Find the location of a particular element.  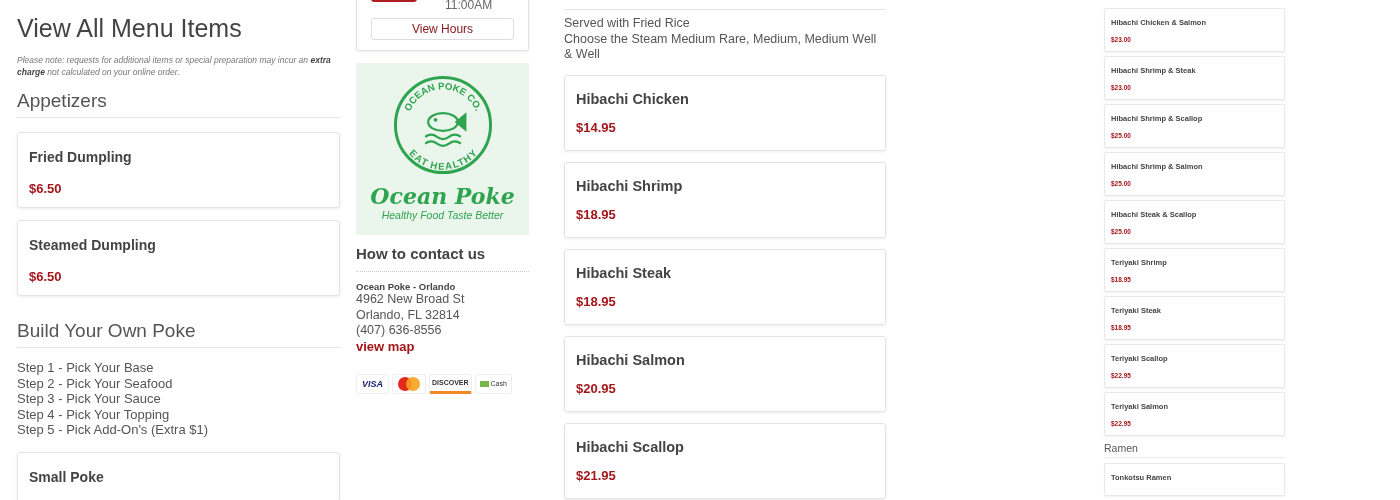

address-line: 4962 New Broad St is located at coordinates (411, 300).